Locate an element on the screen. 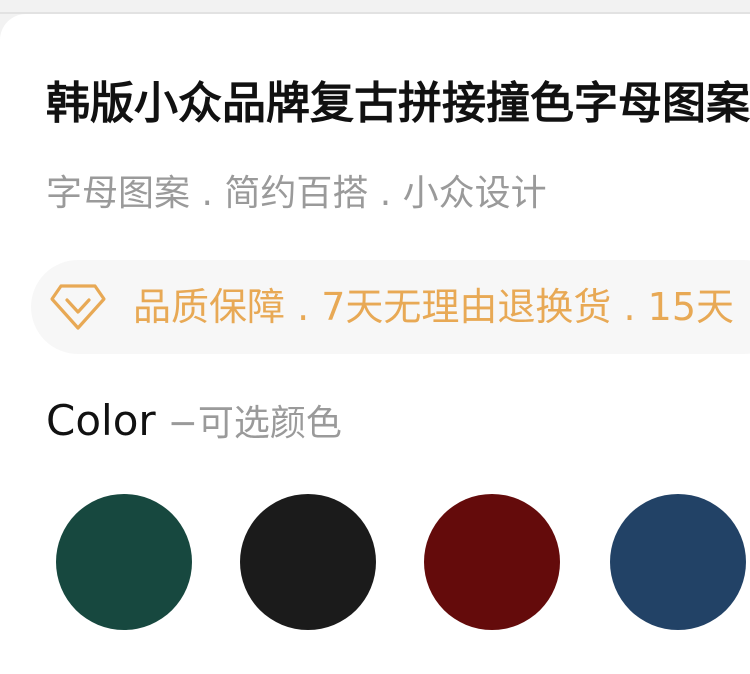 The image size is (750, 674). guarantee-banner: 品质保障 . 7天无理由退换货 . 15天 is located at coordinates (390, 307).